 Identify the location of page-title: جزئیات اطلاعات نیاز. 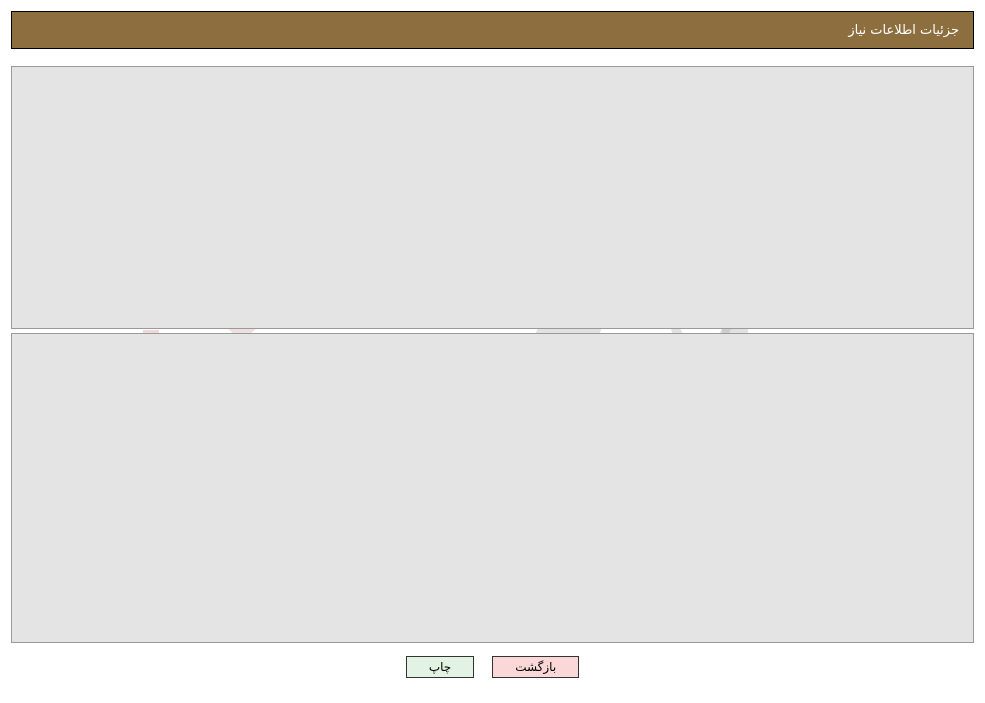
(903, 30).